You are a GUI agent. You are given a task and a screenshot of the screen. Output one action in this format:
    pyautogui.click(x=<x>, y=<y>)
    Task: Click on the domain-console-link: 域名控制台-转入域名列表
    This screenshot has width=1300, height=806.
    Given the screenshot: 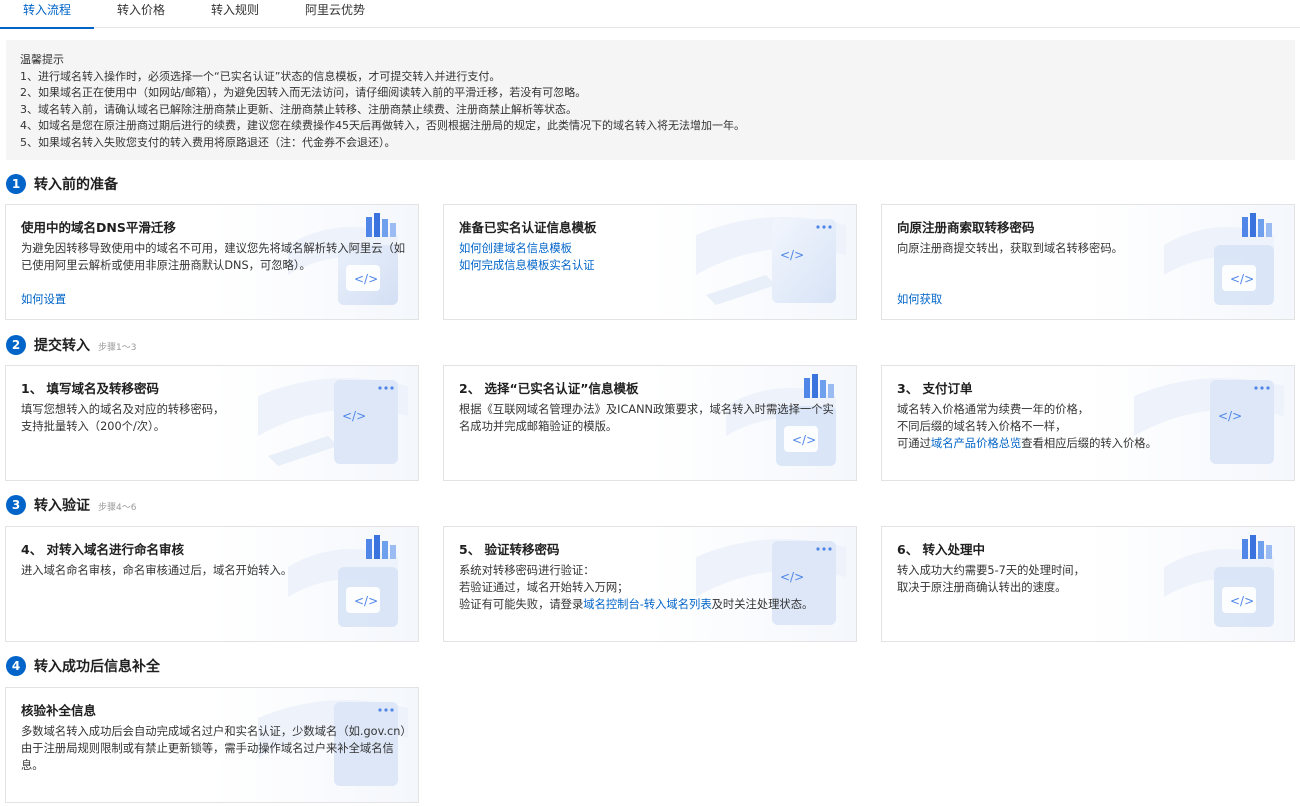 What is the action you would take?
    pyautogui.click(x=647, y=604)
    